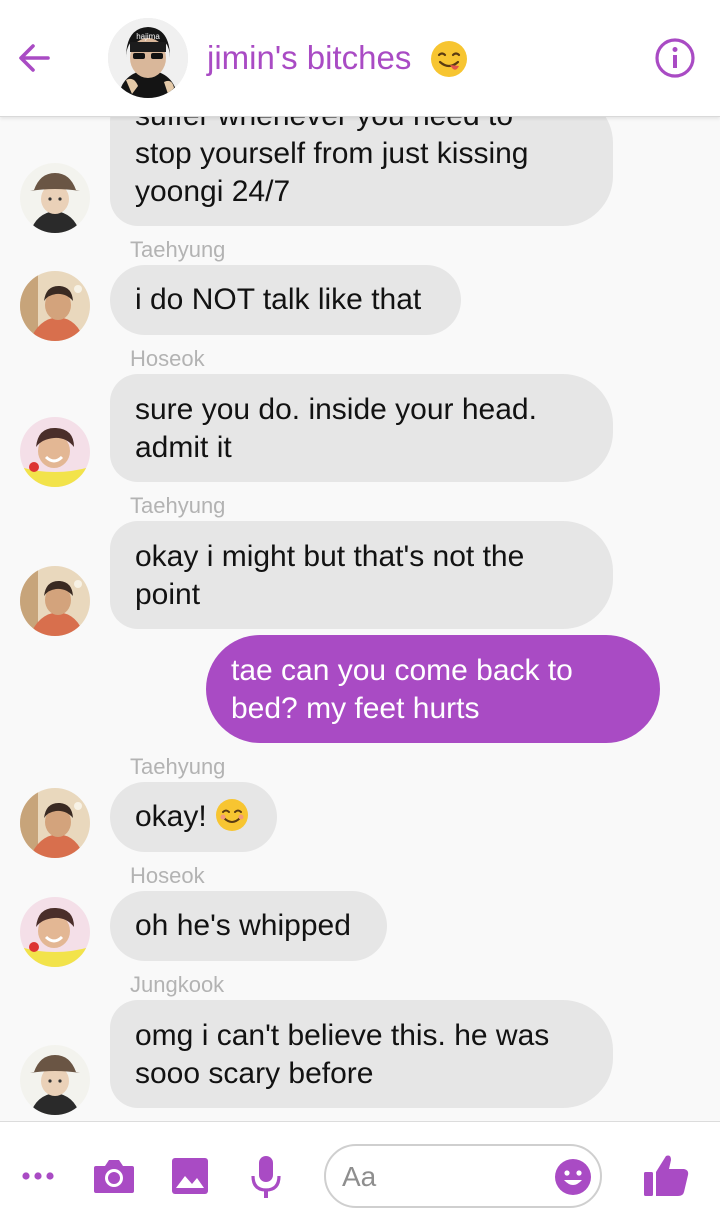  What do you see at coordinates (666, 1175) in the screenshot?
I see `thumbs-up-icon` at bounding box center [666, 1175].